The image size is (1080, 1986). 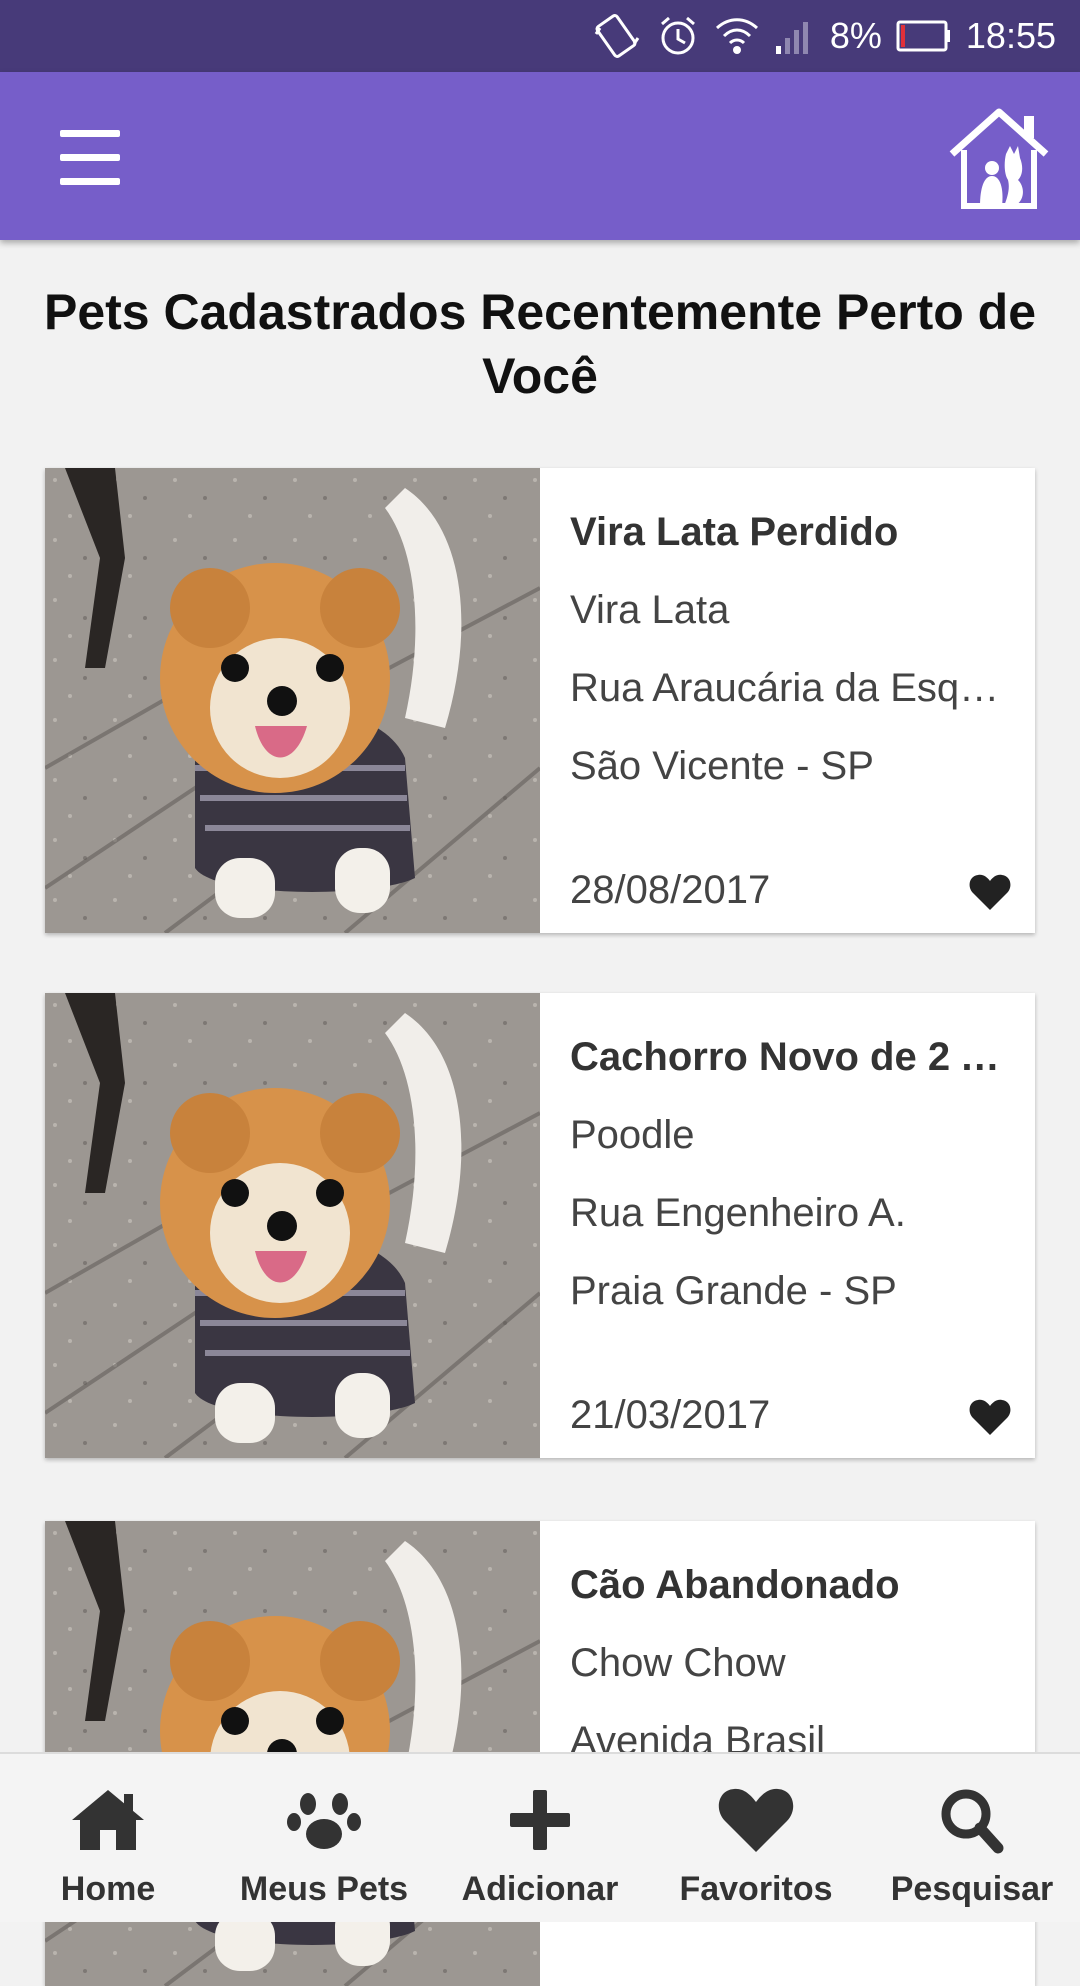 I want to click on clock-time: 18:55, so click(x=1010, y=35).